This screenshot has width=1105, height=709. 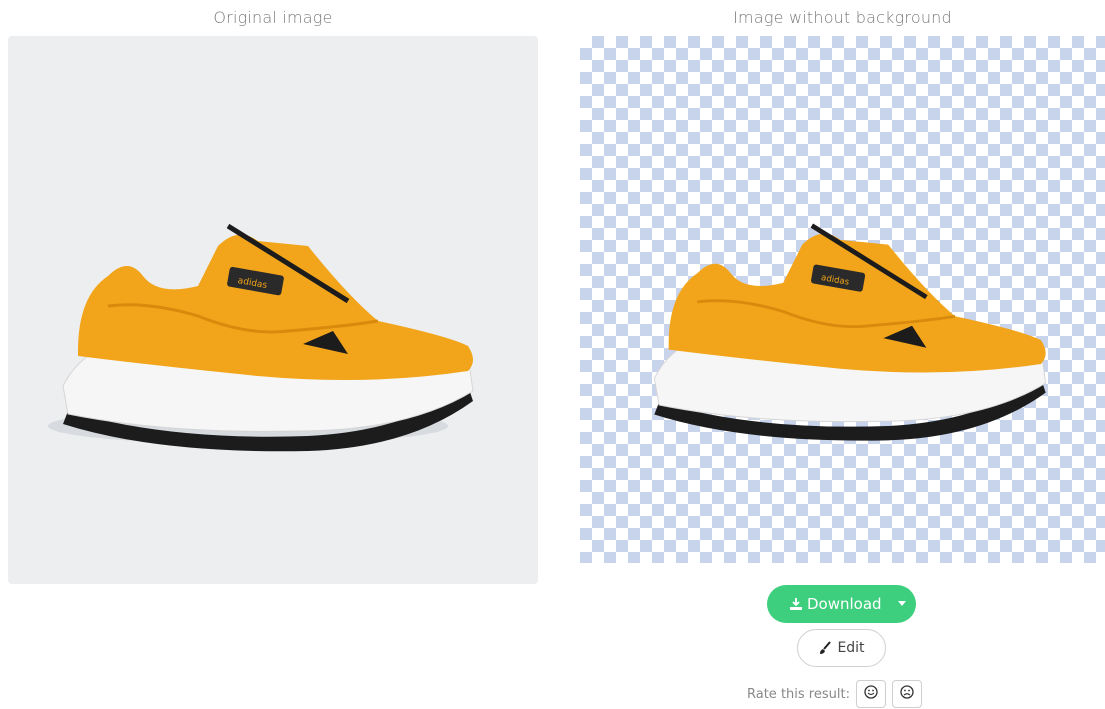 I want to click on rate-sad-button, so click(x=906, y=694).